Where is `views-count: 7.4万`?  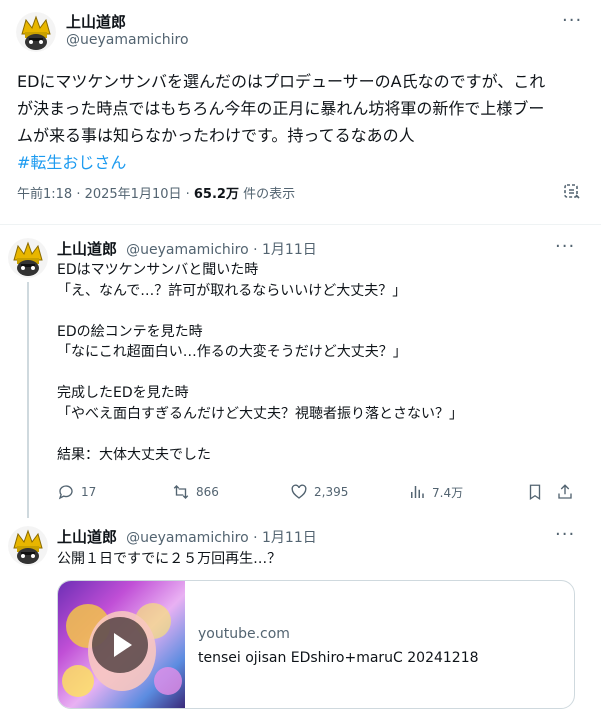 views-count: 7.4万 is located at coordinates (448, 492).